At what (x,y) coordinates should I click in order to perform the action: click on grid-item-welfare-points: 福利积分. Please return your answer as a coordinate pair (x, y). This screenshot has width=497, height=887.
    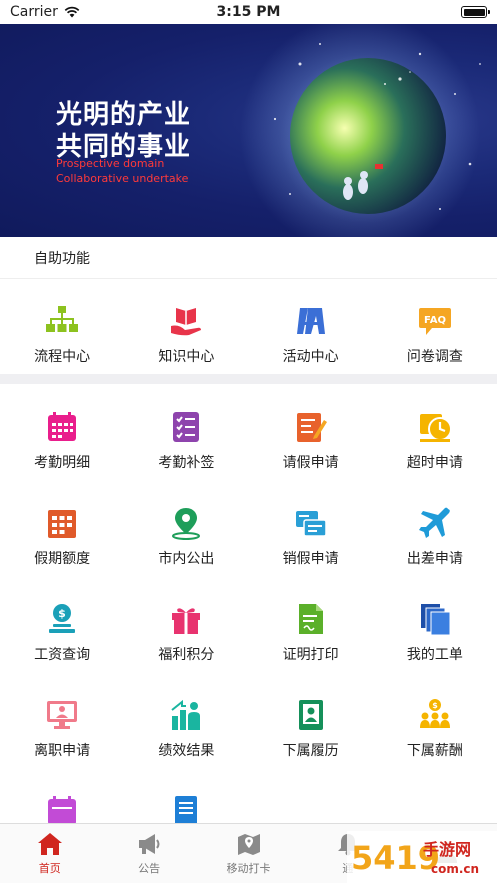
    Looking at the image, I should click on (186, 633).